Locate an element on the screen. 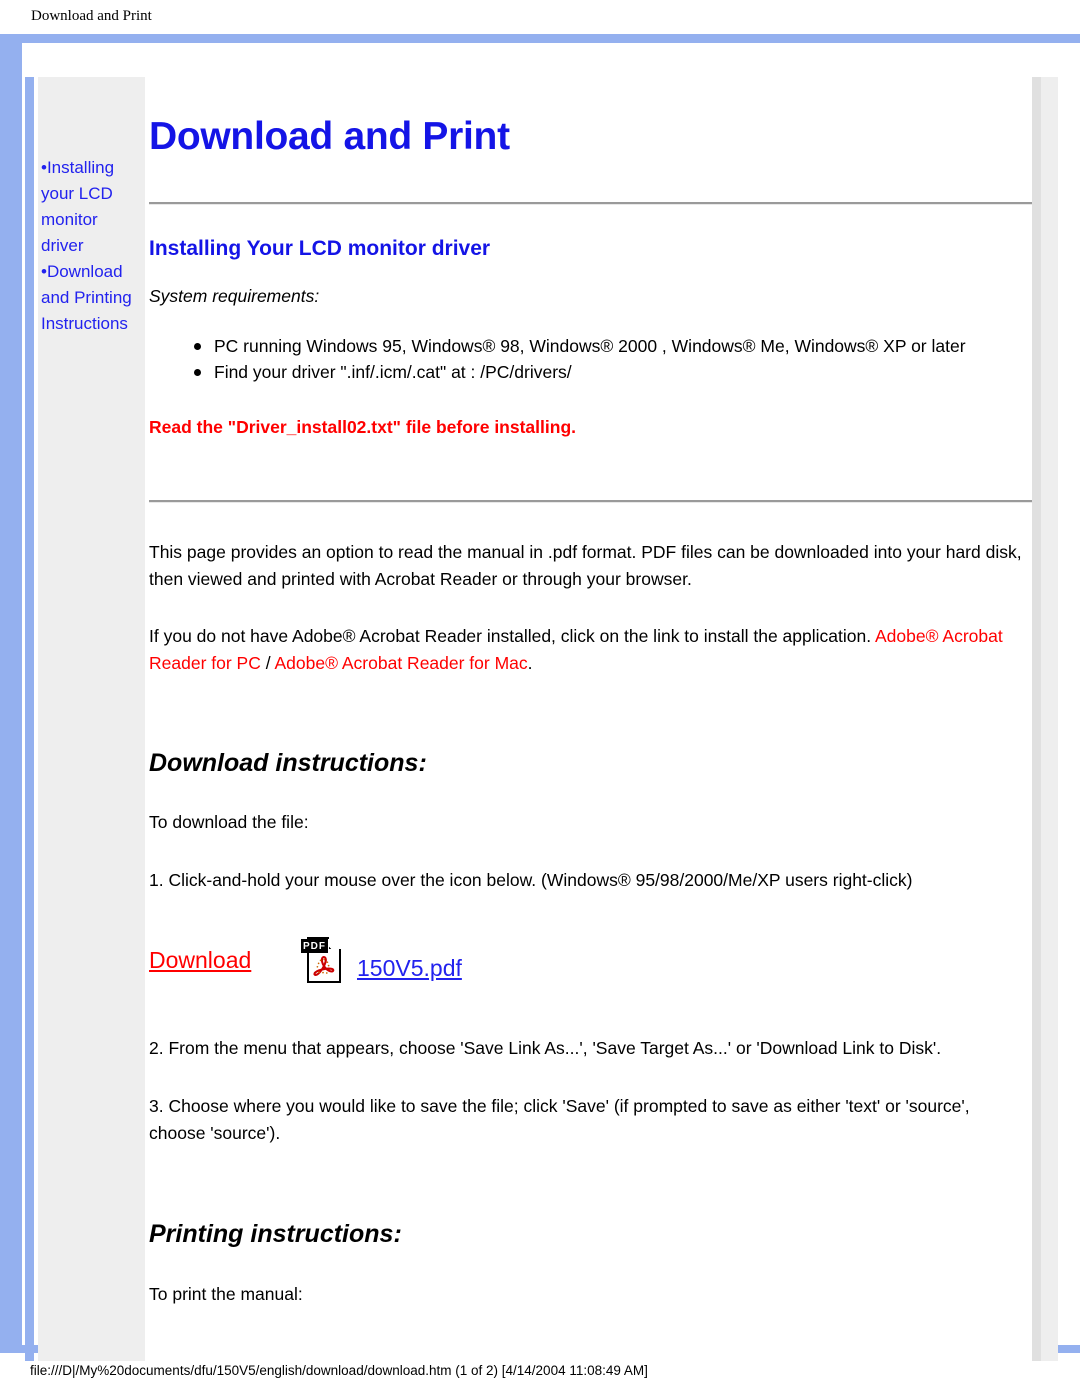 The height and width of the screenshot is (1397, 1080). page-title: Download and Print is located at coordinates (329, 136).